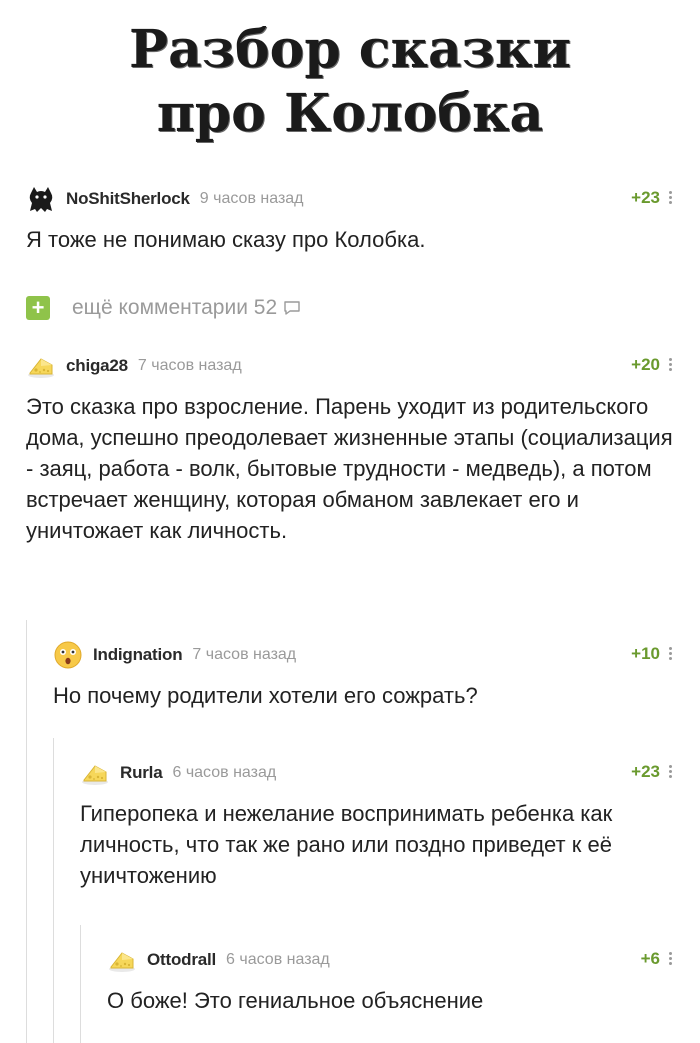  Describe the element at coordinates (645, 653) in the screenshot. I see `comment-rating: +10` at that location.